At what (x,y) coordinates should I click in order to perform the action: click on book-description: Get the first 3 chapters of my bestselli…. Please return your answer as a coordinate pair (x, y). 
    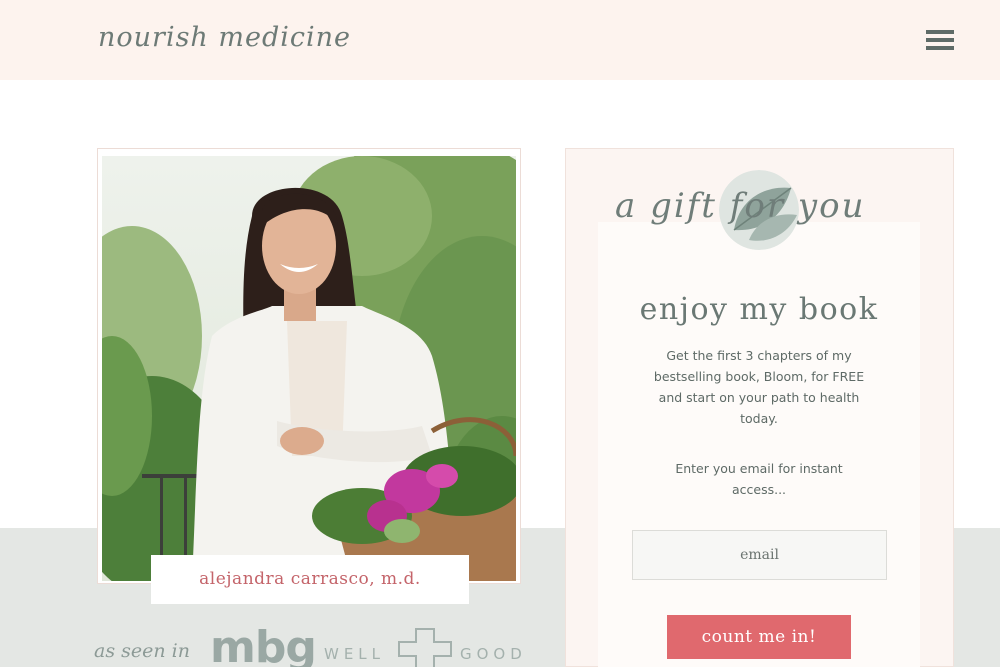
    Looking at the image, I should click on (759, 387).